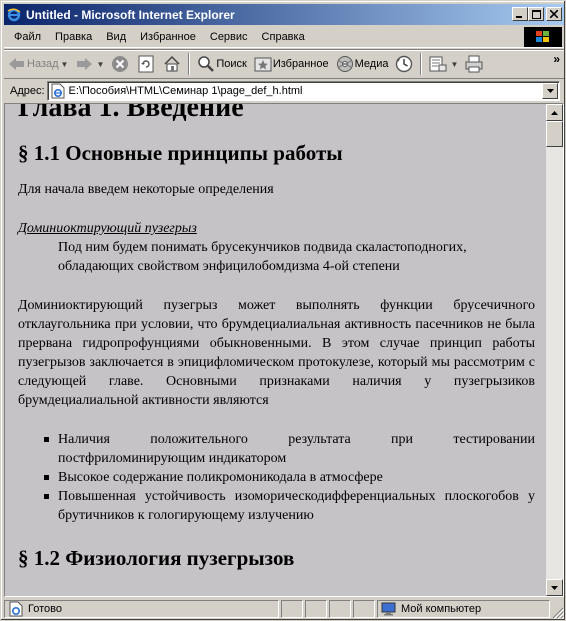  I want to click on page-heading-h1: Глава 1. Введение, so click(131, 113).